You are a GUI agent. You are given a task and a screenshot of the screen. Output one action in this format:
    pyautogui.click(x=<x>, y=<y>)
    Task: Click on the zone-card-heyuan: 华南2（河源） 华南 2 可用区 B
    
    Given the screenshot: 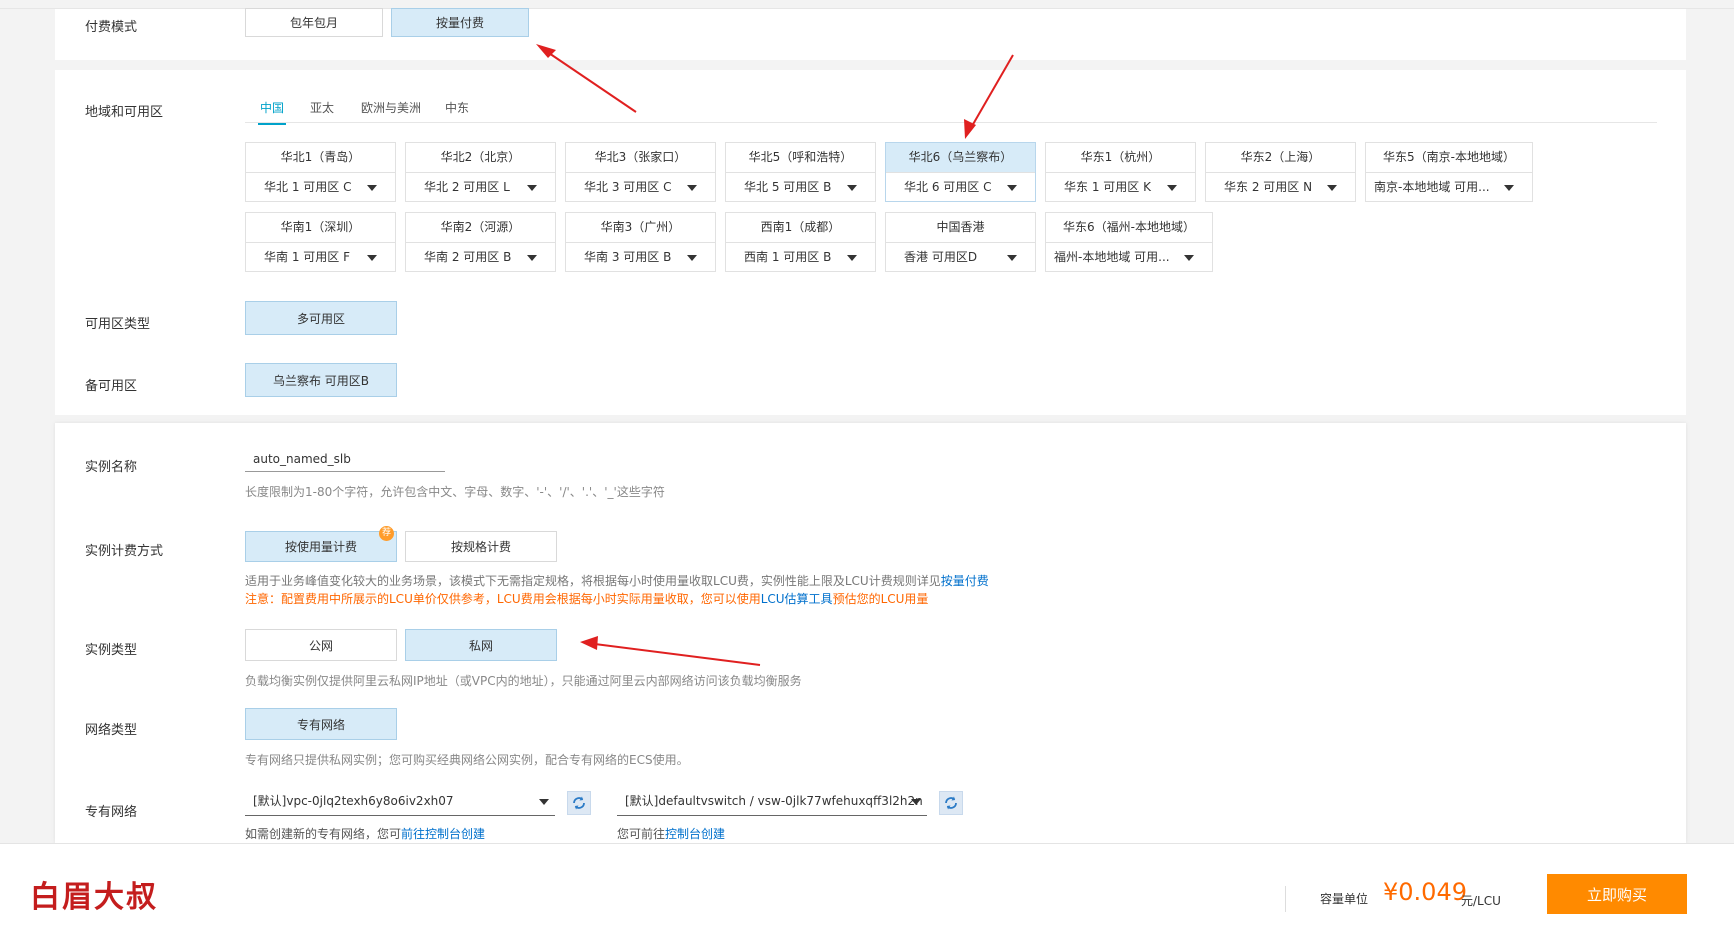 What is the action you would take?
    pyautogui.click(x=480, y=242)
    